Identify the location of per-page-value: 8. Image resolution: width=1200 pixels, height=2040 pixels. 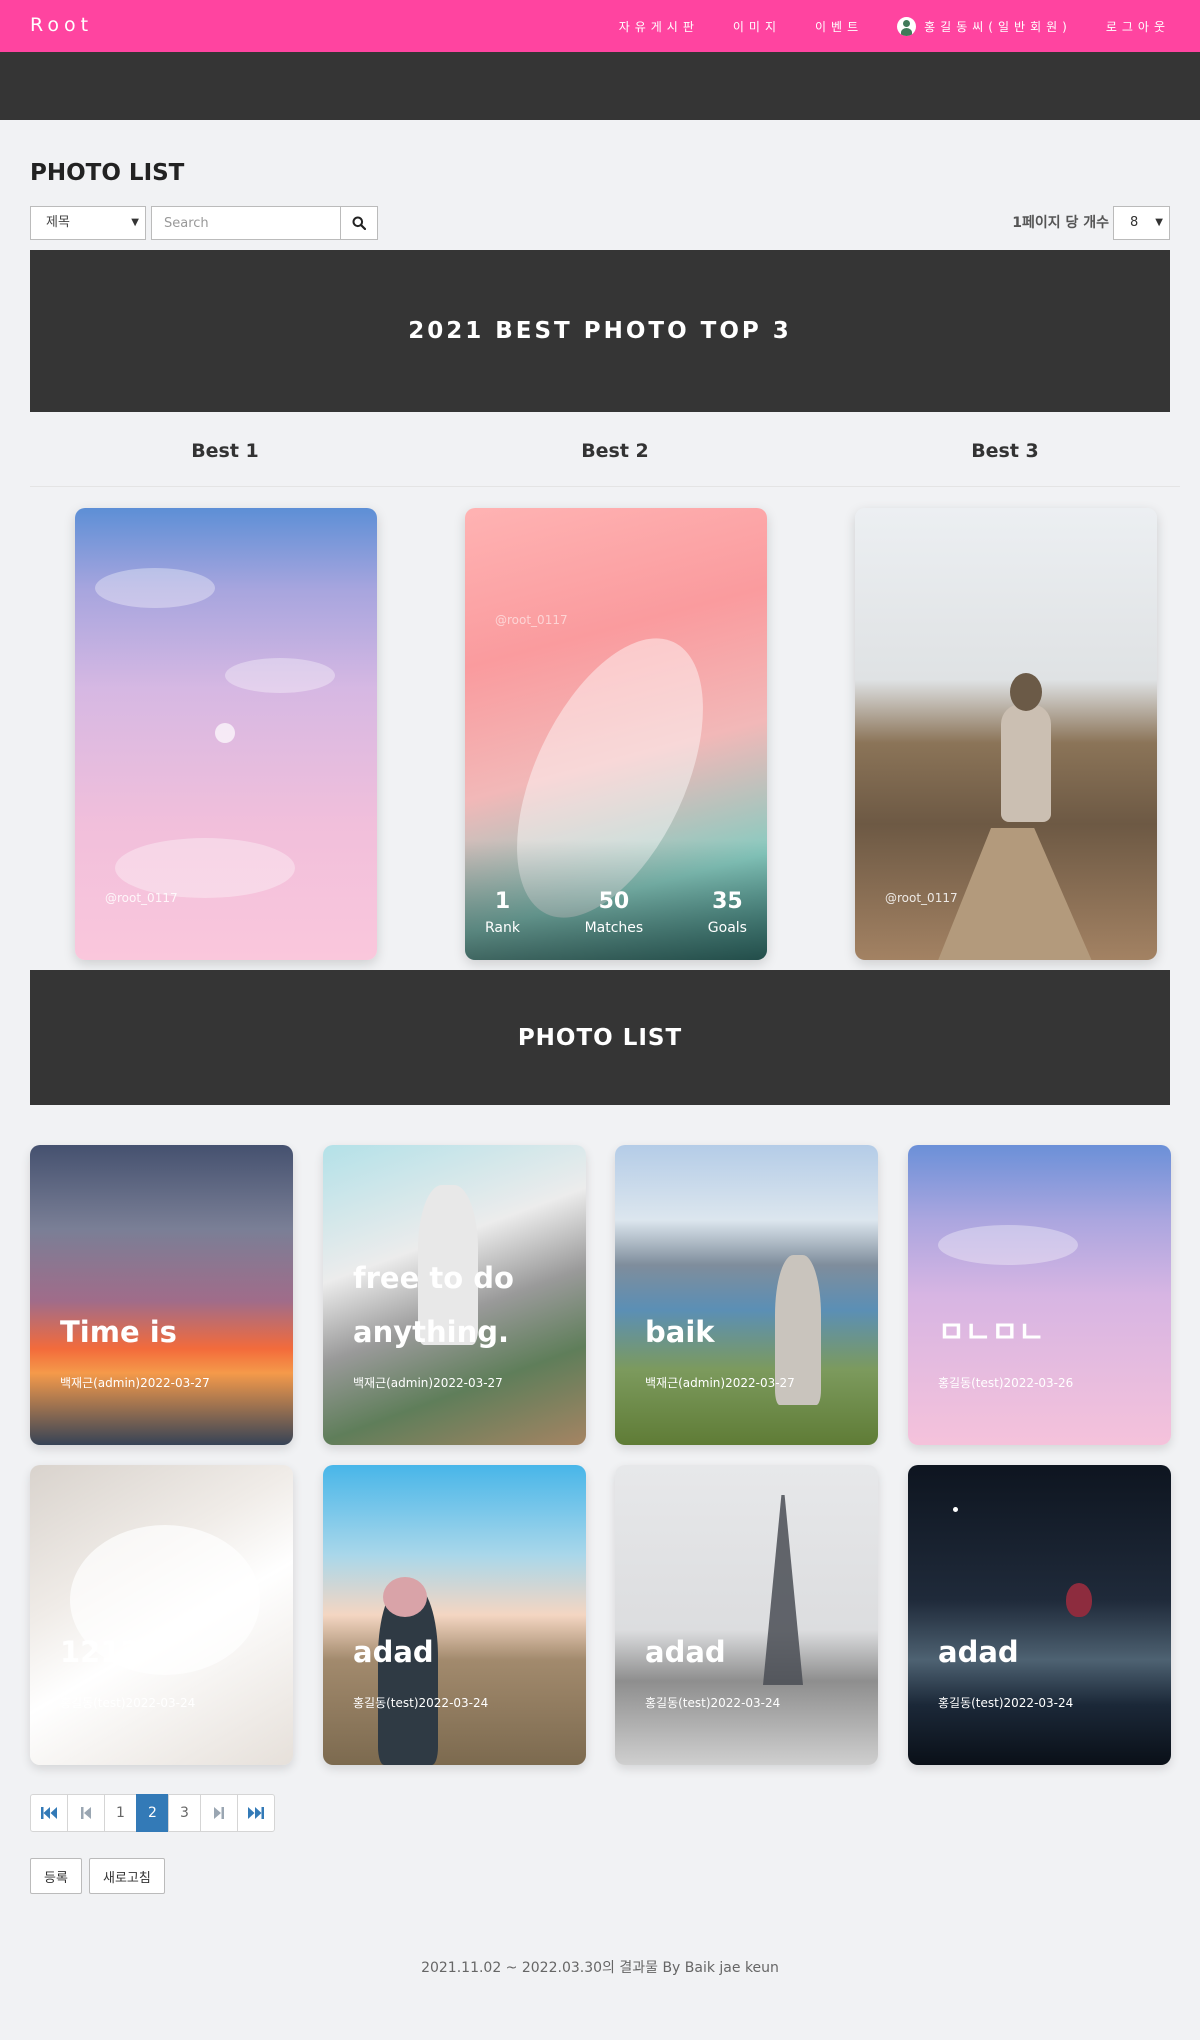
(1134, 222).